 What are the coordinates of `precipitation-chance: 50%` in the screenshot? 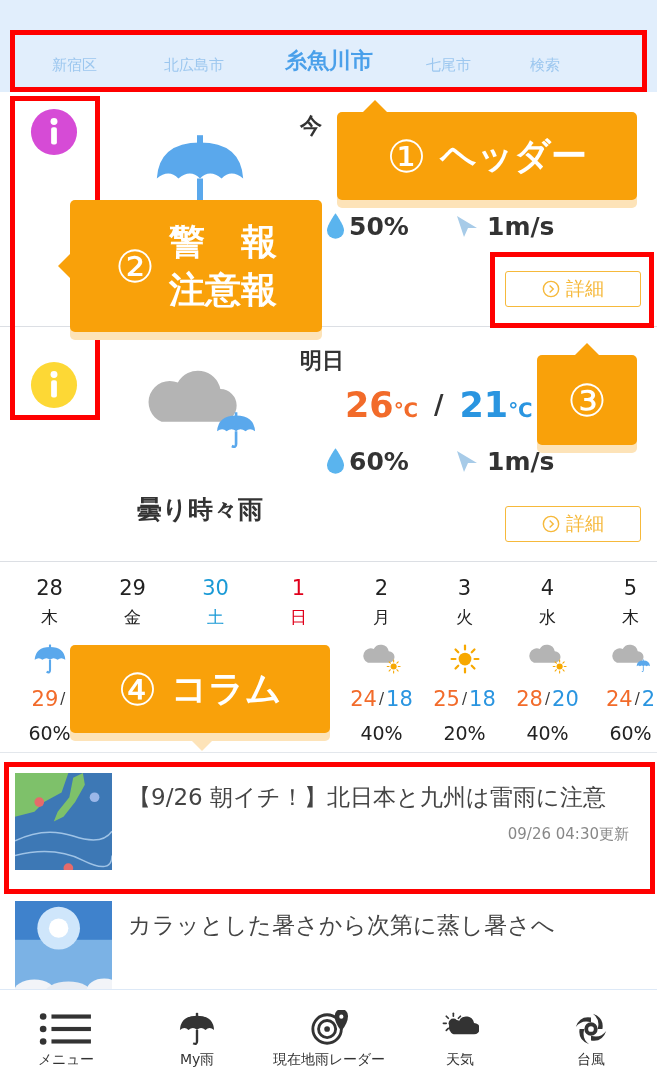 It's located at (379, 226).